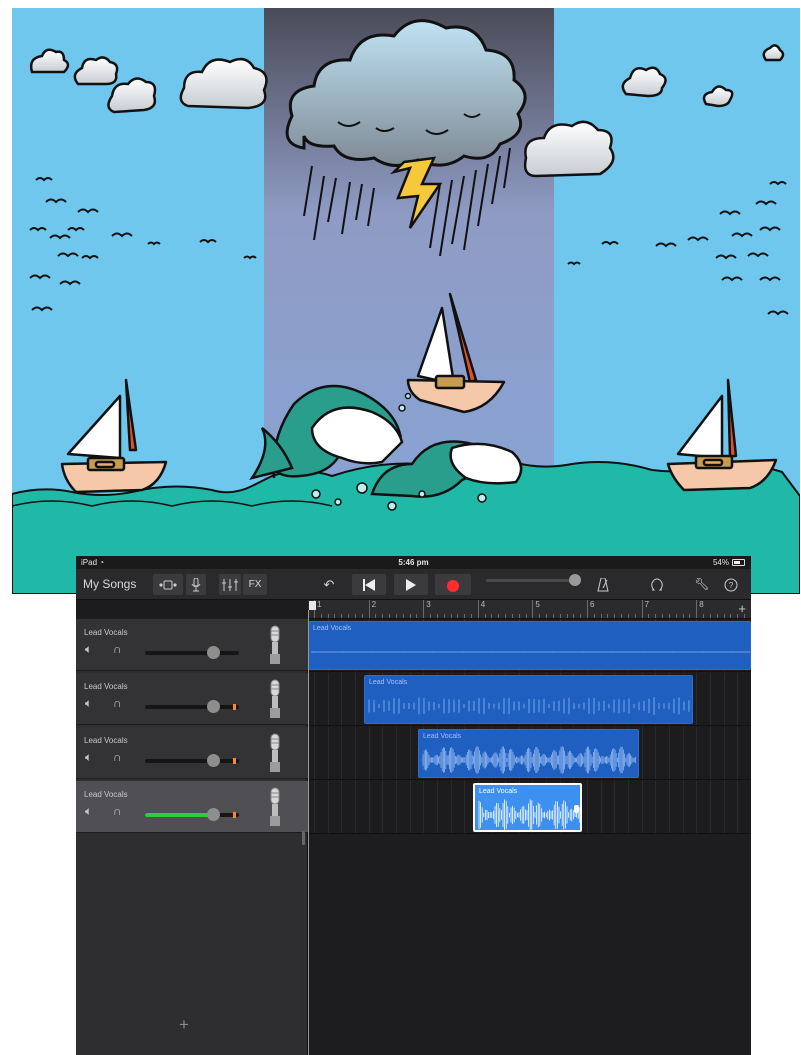 Image resolution: width=801 pixels, height=1055 pixels. What do you see at coordinates (329, 584) in the screenshot?
I see `undo-button: ↶` at bounding box center [329, 584].